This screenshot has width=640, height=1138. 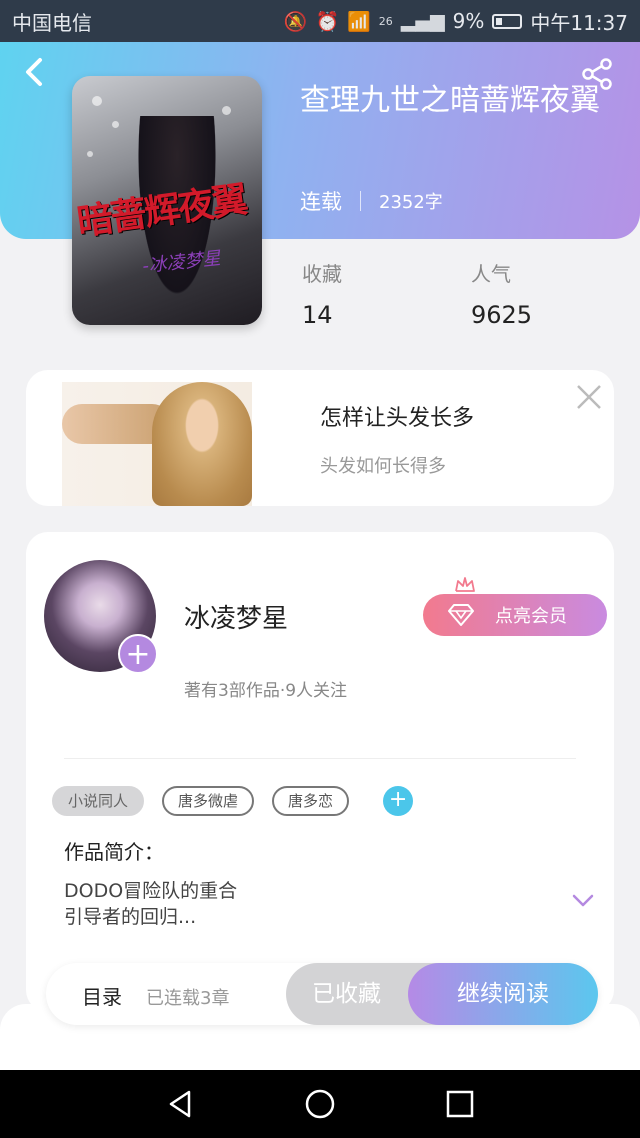 I want to click on stat-label: 收藏, so click(x=322, y=274).